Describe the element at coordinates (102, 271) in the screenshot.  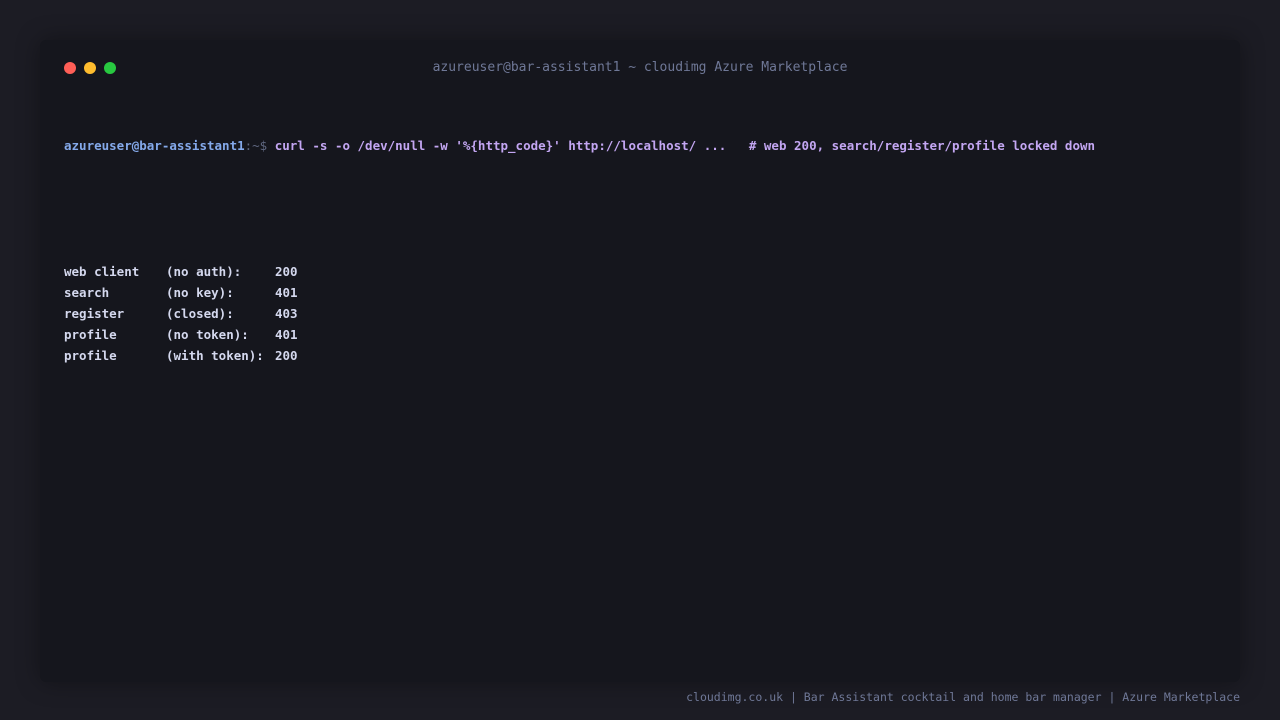
I see `result-name: web client` at that location.